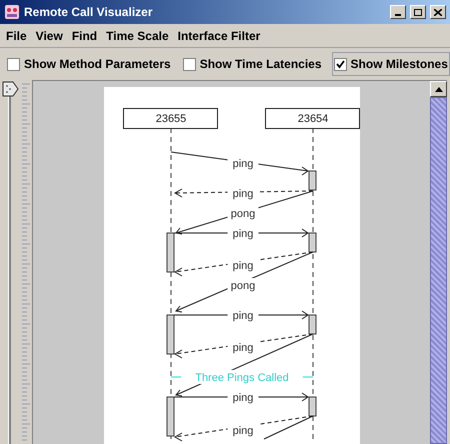 The height and width of the screenshot is (444, 450). I want to click on menu-item: View, so click(49, 35).